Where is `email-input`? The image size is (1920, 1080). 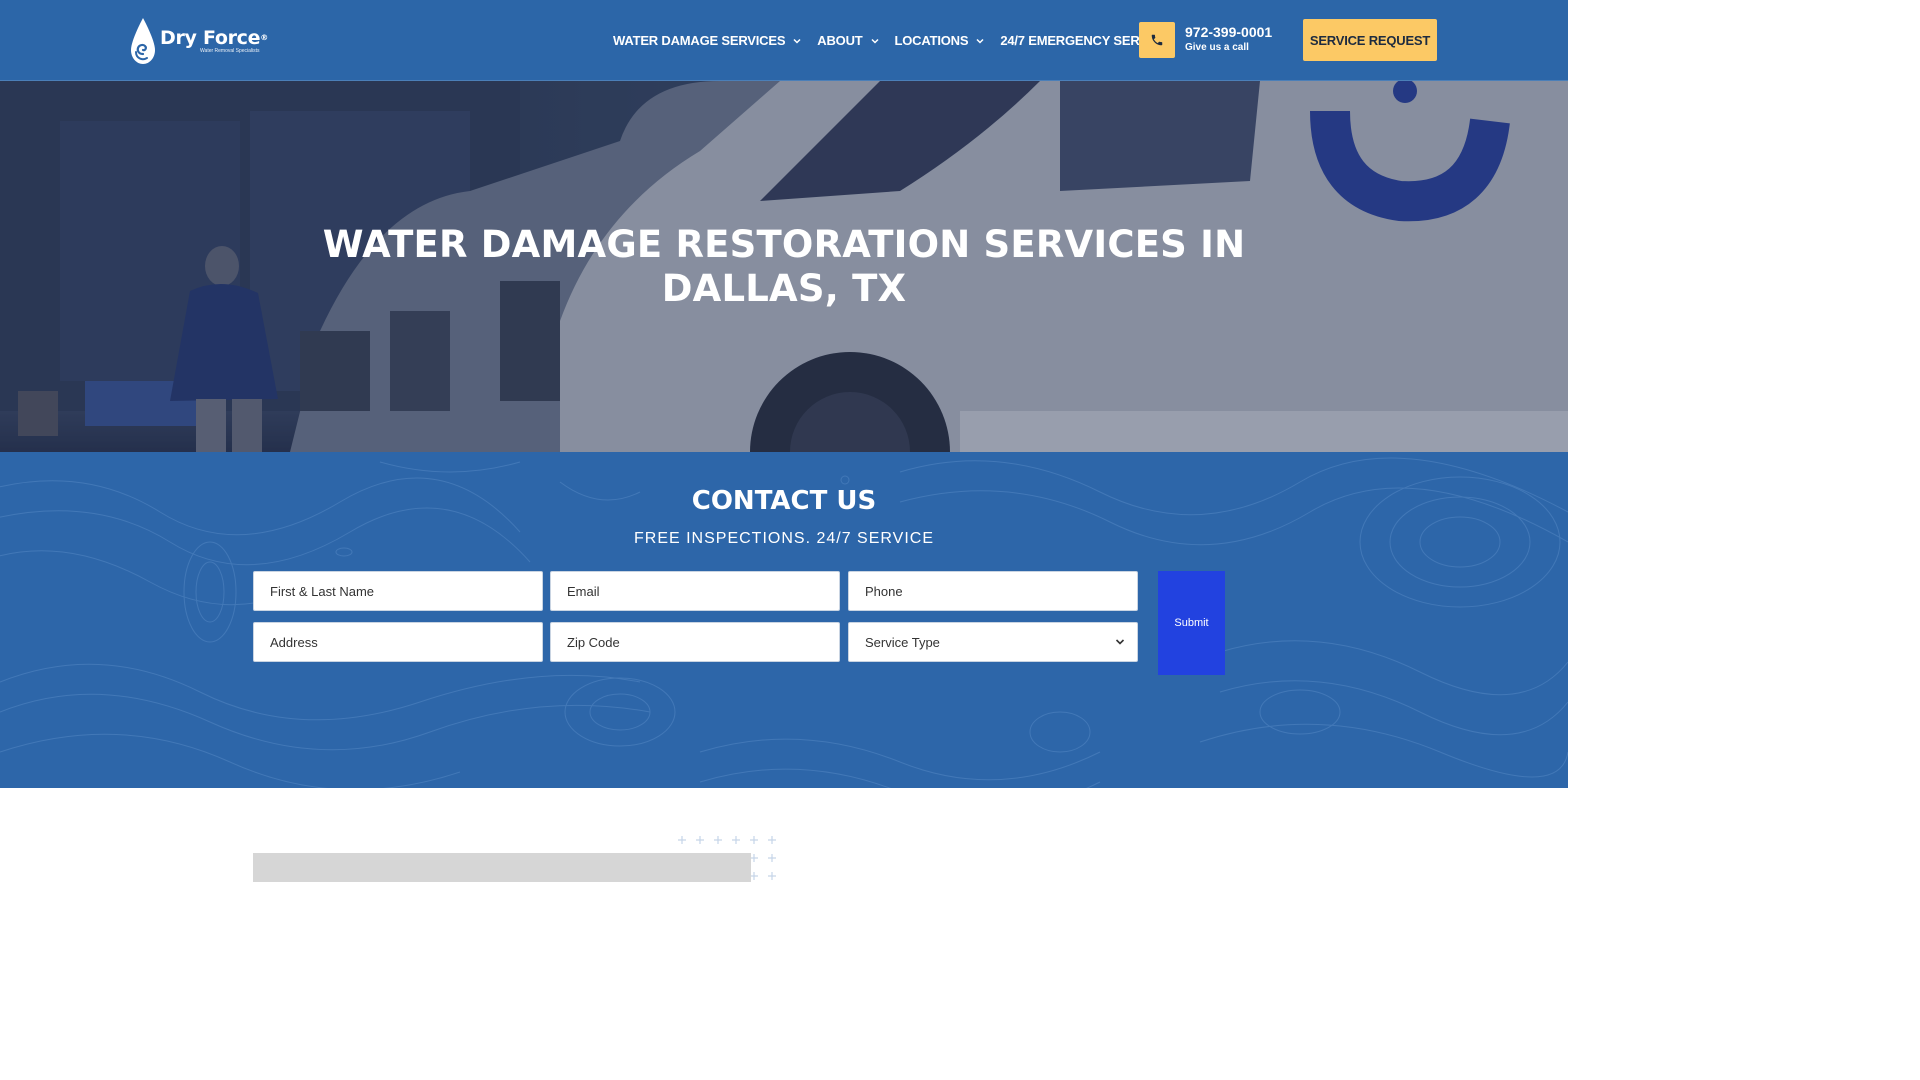 email-input is located at coordinates (695, 591).